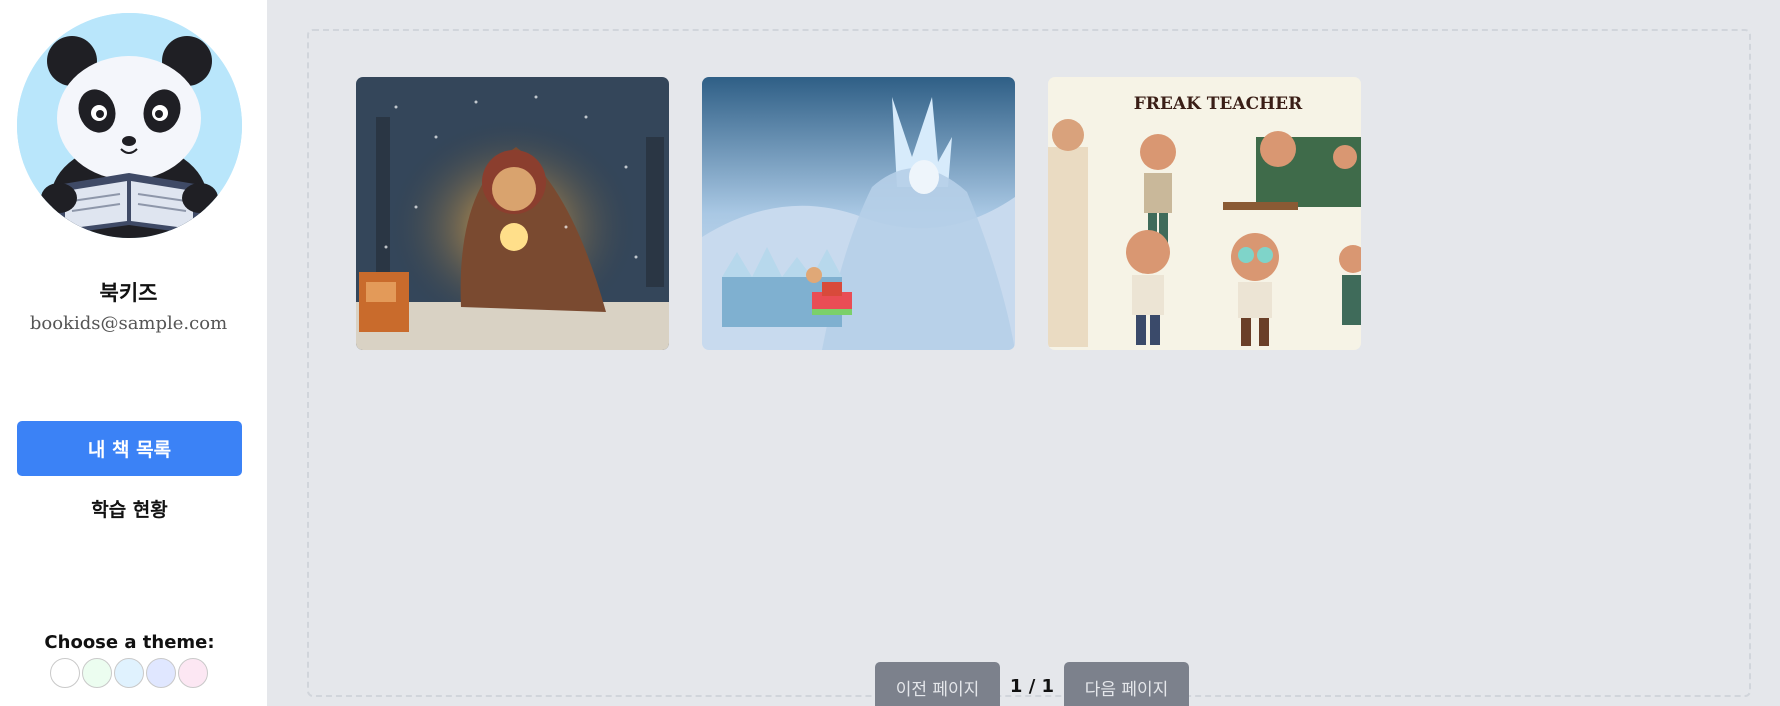  What do you see at coordinates (193, 673) in the screenshot?
I see `theme-swatch-pink` at bounding box center [193, 673].